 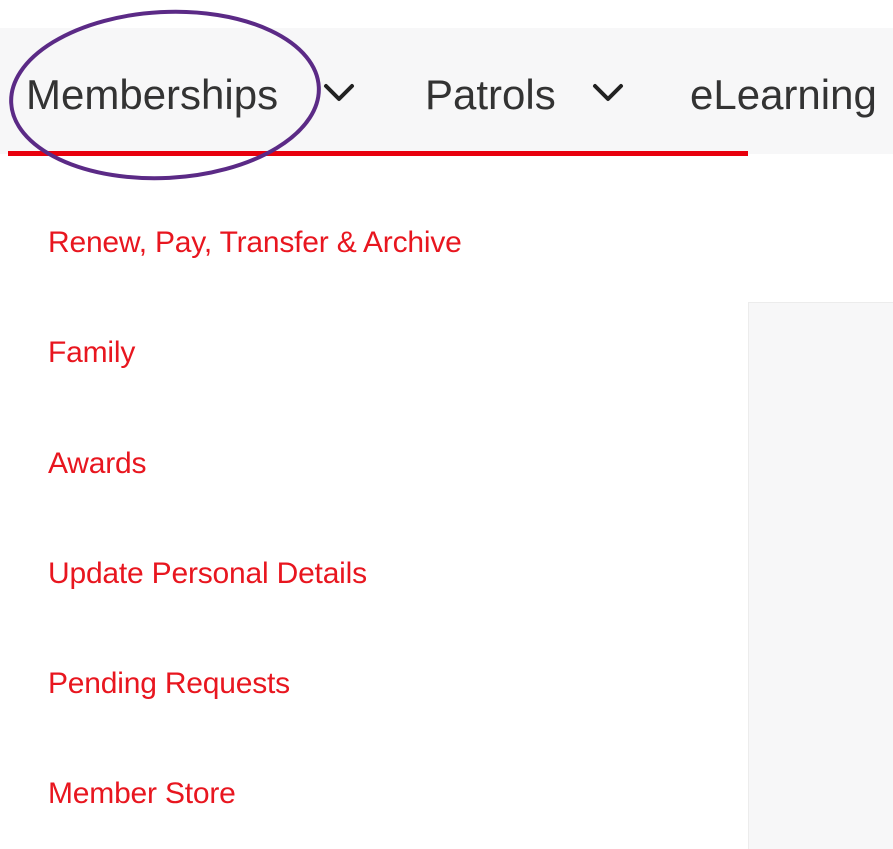 What do you see at coordinates (142, 794) in the screenshot?
I see `dropdown-item-member-store: Member Store` at bounding box center [142, 794].